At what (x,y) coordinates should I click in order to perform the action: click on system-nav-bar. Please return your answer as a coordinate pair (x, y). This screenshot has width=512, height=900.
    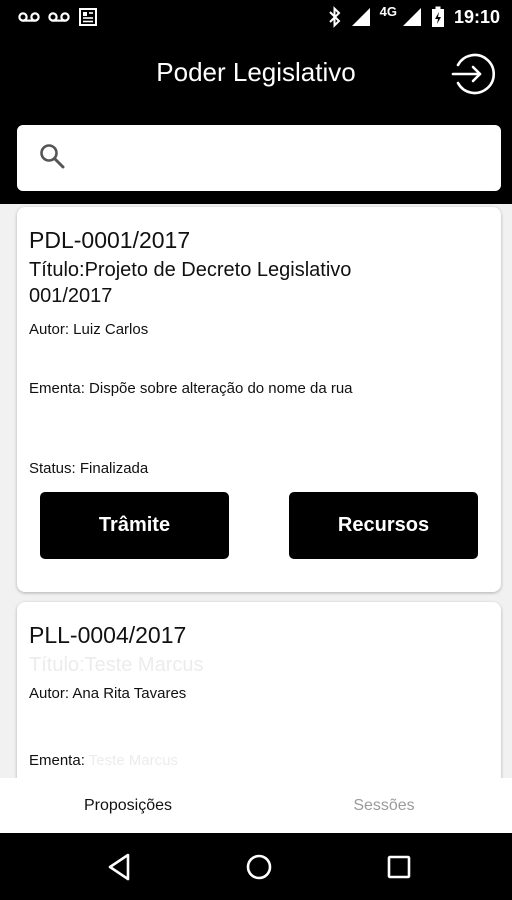
    Looking at the image, I should click on (256, 866).